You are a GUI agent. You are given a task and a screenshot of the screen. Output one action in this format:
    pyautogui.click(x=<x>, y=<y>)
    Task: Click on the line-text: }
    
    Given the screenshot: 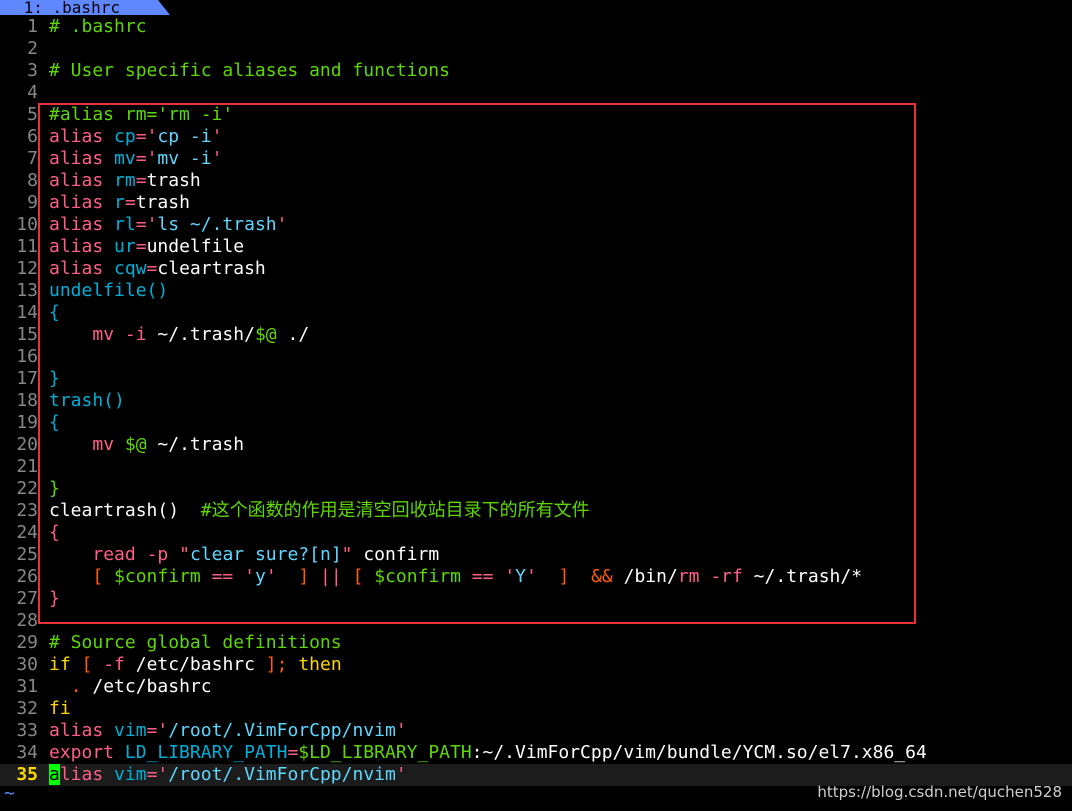 What is the action you would take?
    pyautogui.click(x=54, y=378)
    